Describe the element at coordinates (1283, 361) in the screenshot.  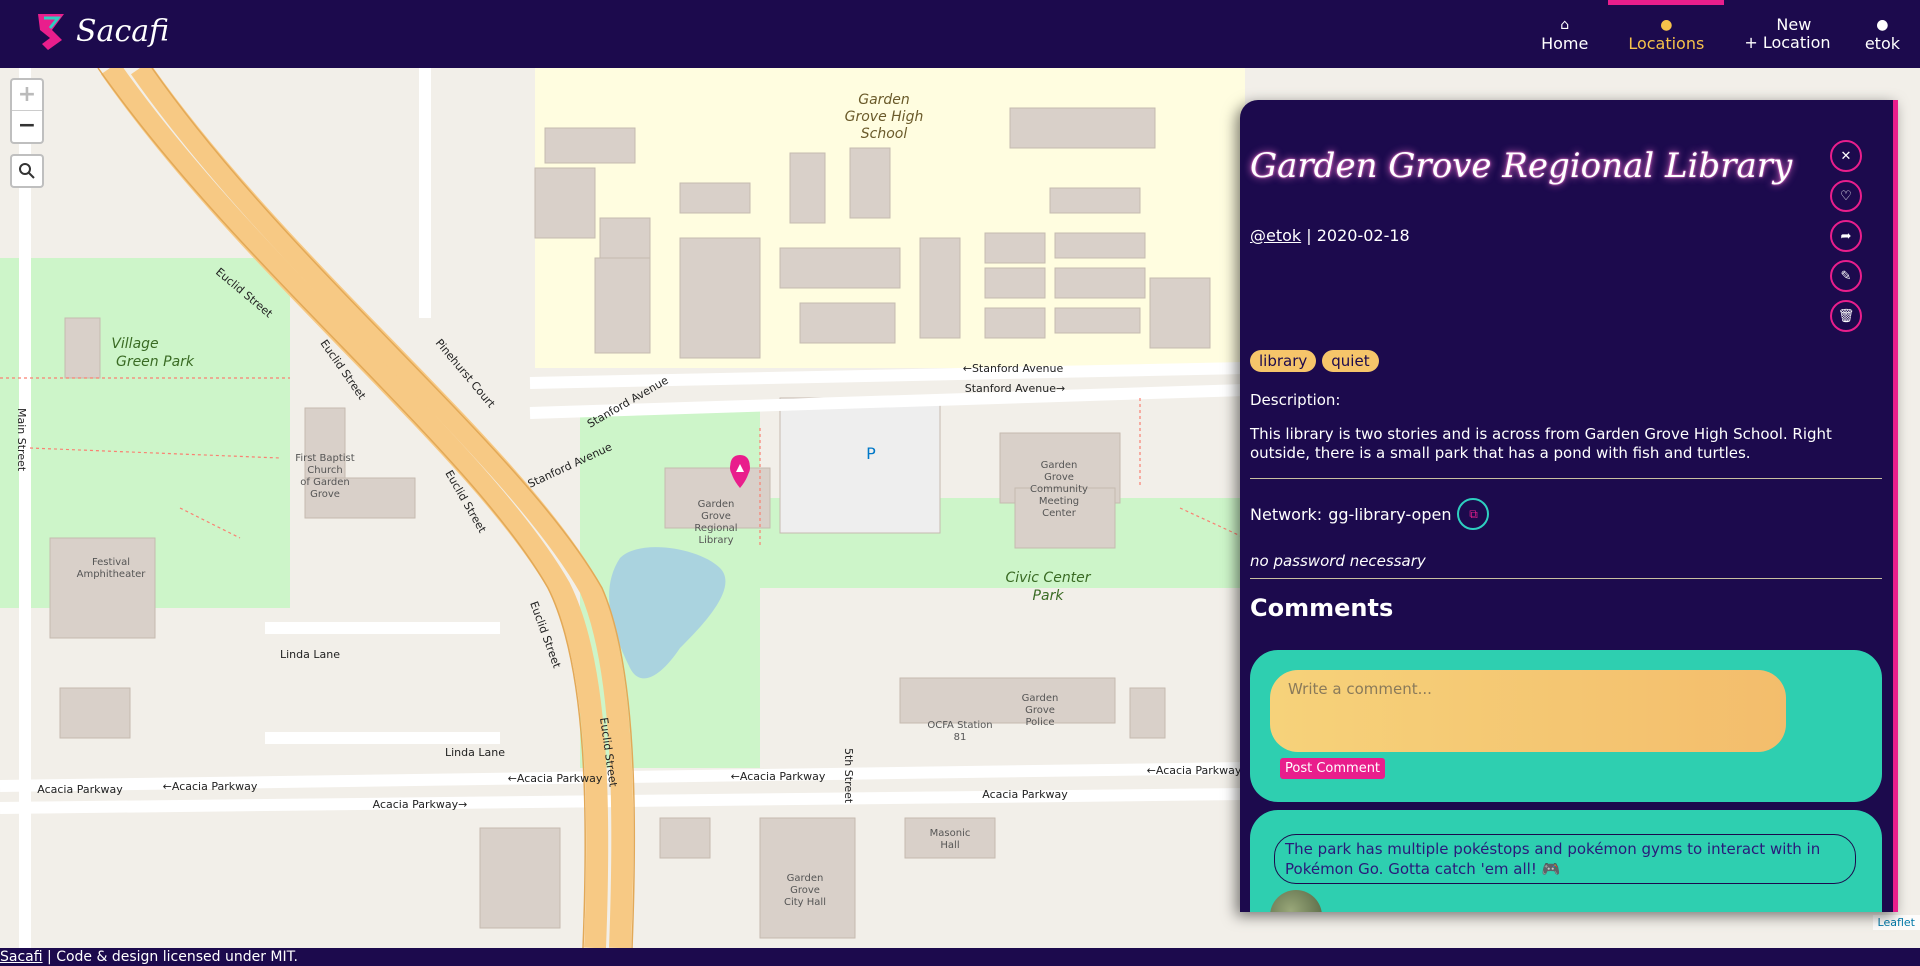
I see `tag: library` at that location.